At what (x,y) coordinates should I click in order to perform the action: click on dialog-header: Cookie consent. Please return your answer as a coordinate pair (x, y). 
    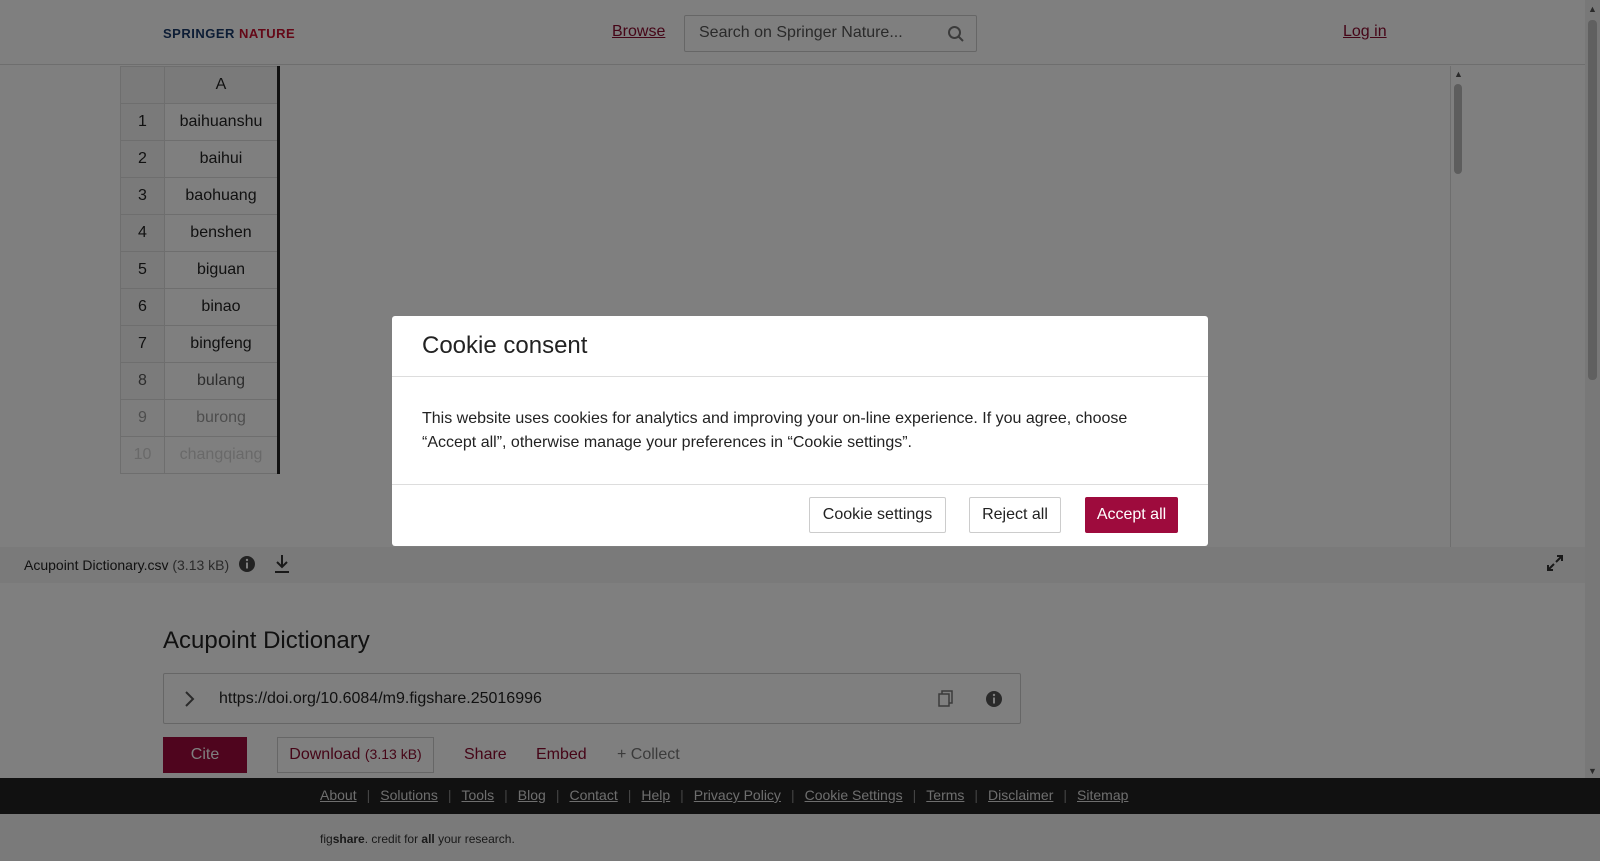
    Looking at the image, I should click on (800, 346).